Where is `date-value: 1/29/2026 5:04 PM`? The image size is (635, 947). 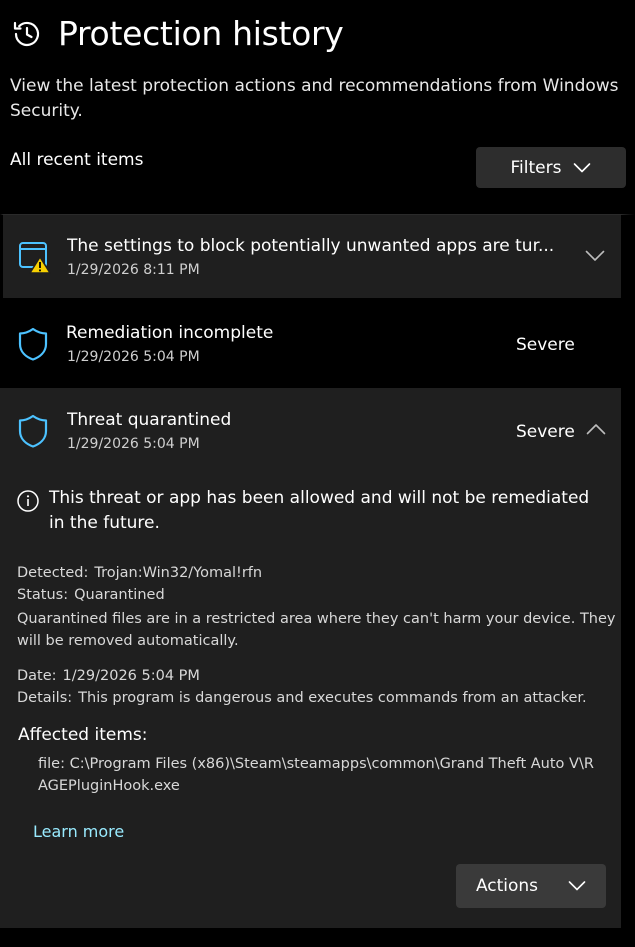
date-value: 1/29/2026 5:04 PM is located at coordinates (131, 676).